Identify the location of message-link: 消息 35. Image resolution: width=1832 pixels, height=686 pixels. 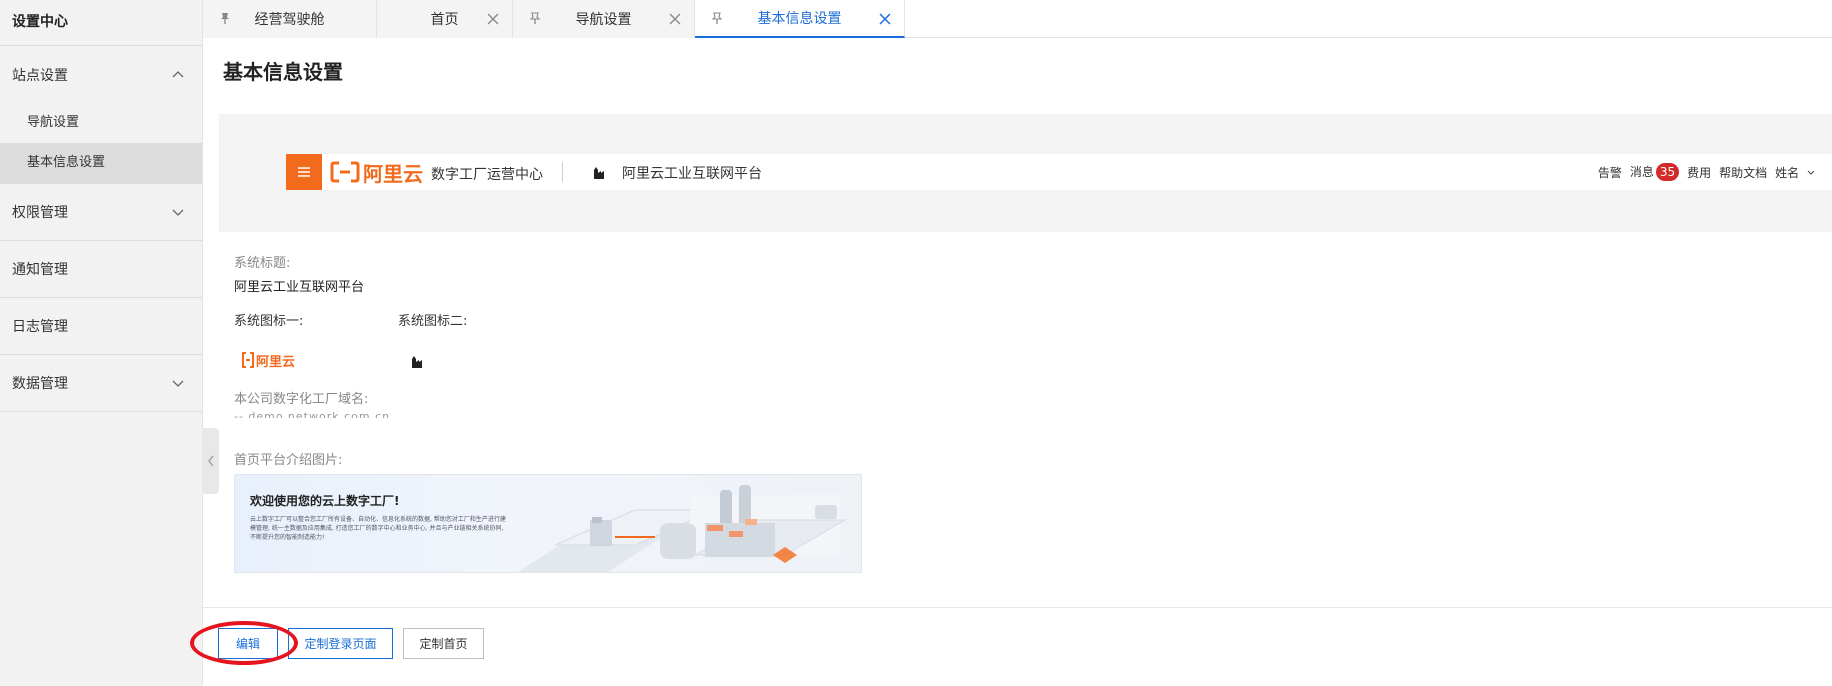
(1655, 172).